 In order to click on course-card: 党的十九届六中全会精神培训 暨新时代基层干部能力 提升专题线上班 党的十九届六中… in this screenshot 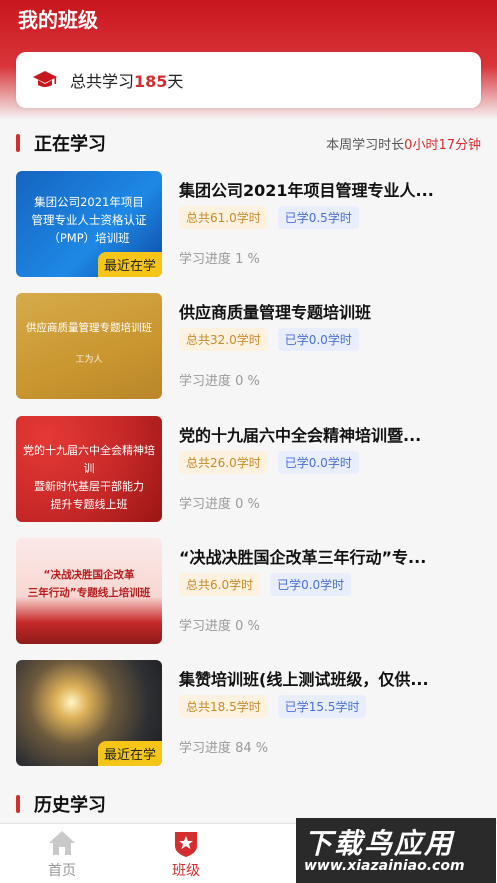, I will do `click(248, 470)`.